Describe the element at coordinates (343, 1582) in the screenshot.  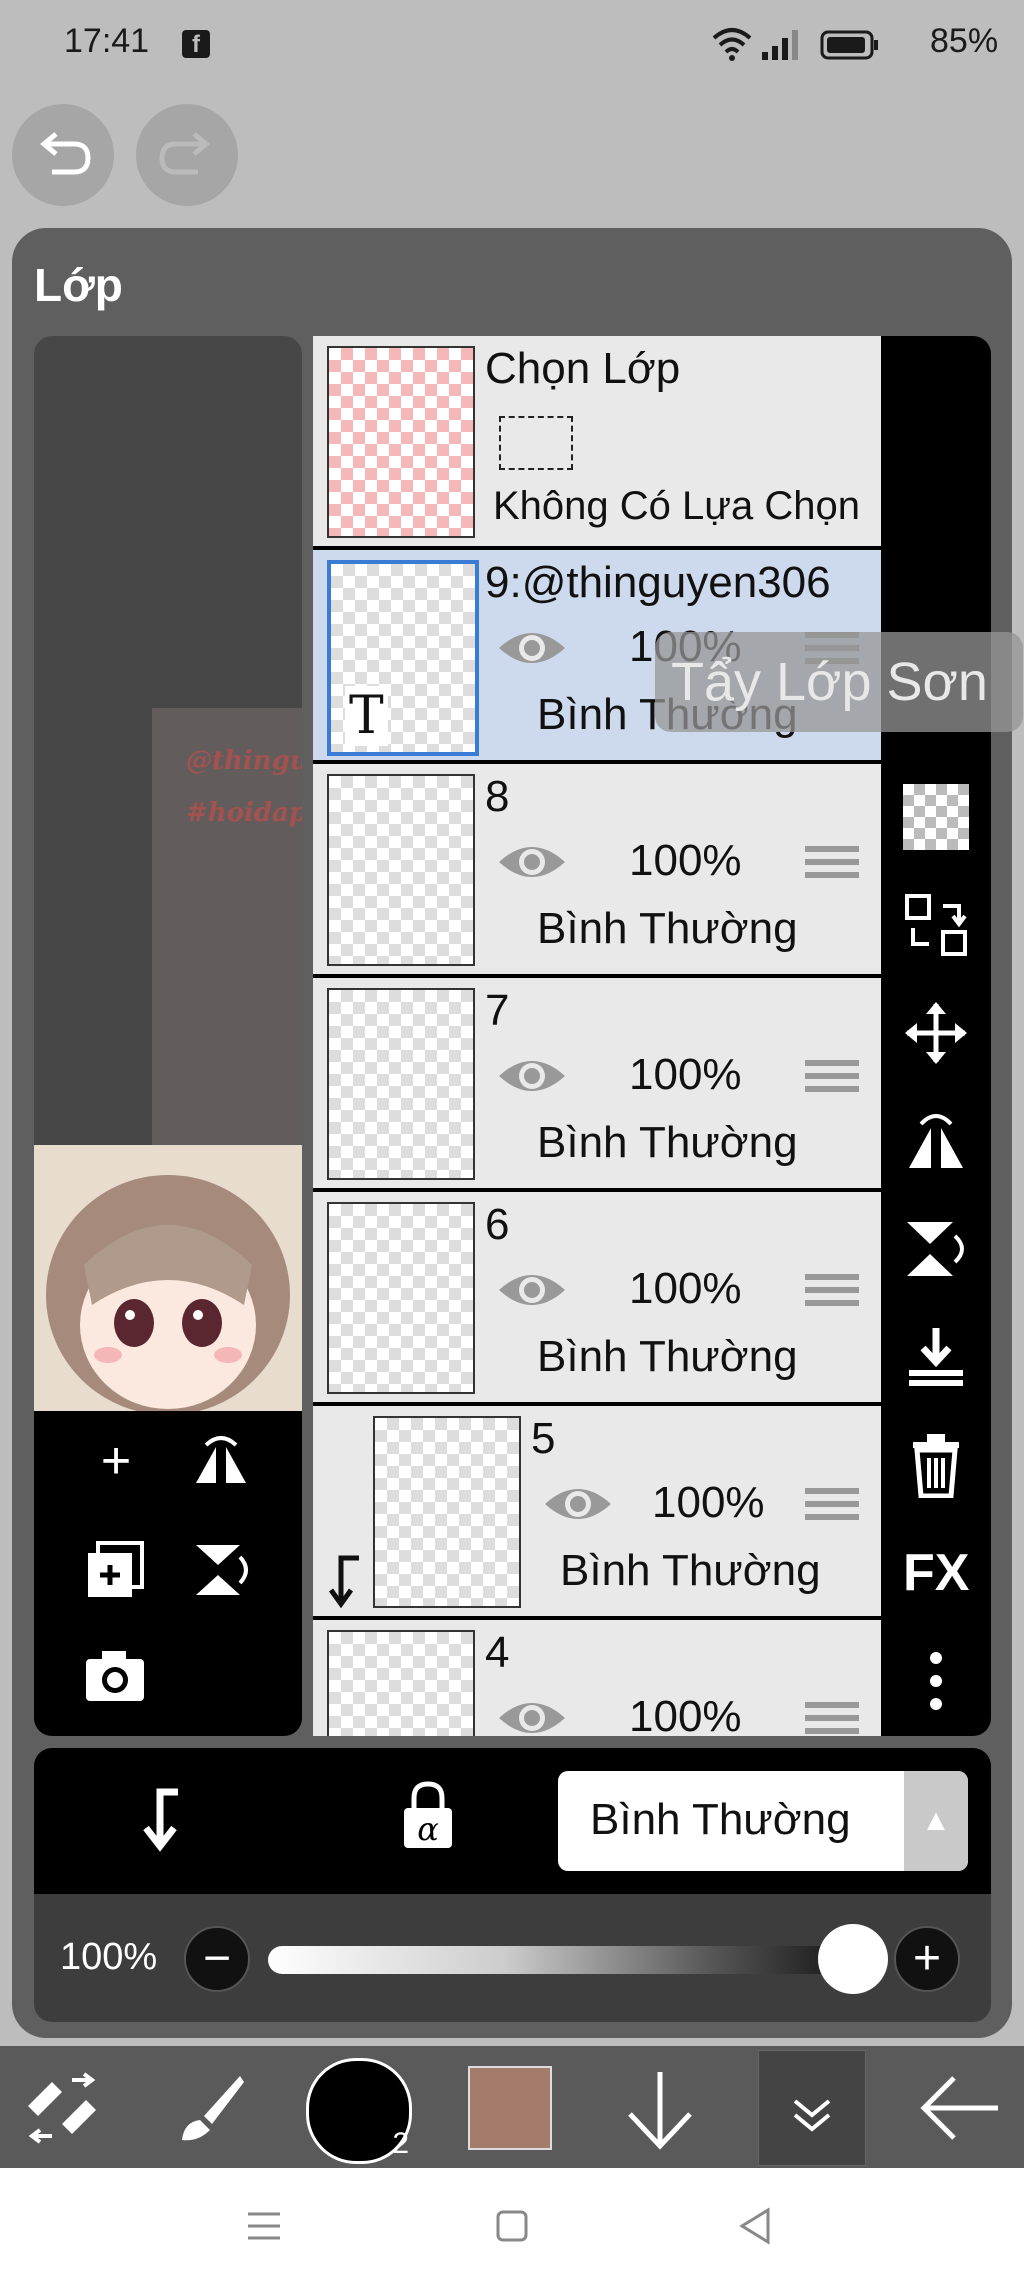
I see `clipping-arrow-icon` at that location.